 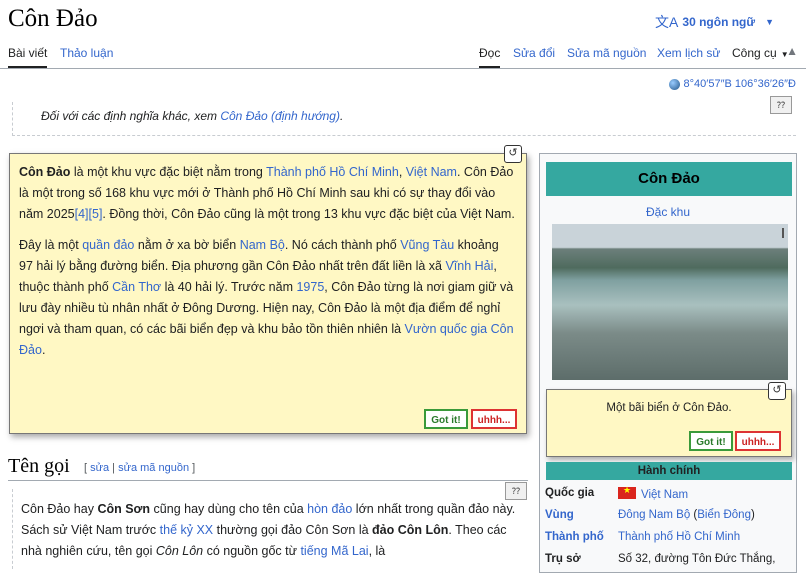 What do you see at coordinates (332, 172) in the screenshot?
I see `link-ho-chi-minh-city: Thành phố Hồ Chí Minh` at bounding box center [332, 172].